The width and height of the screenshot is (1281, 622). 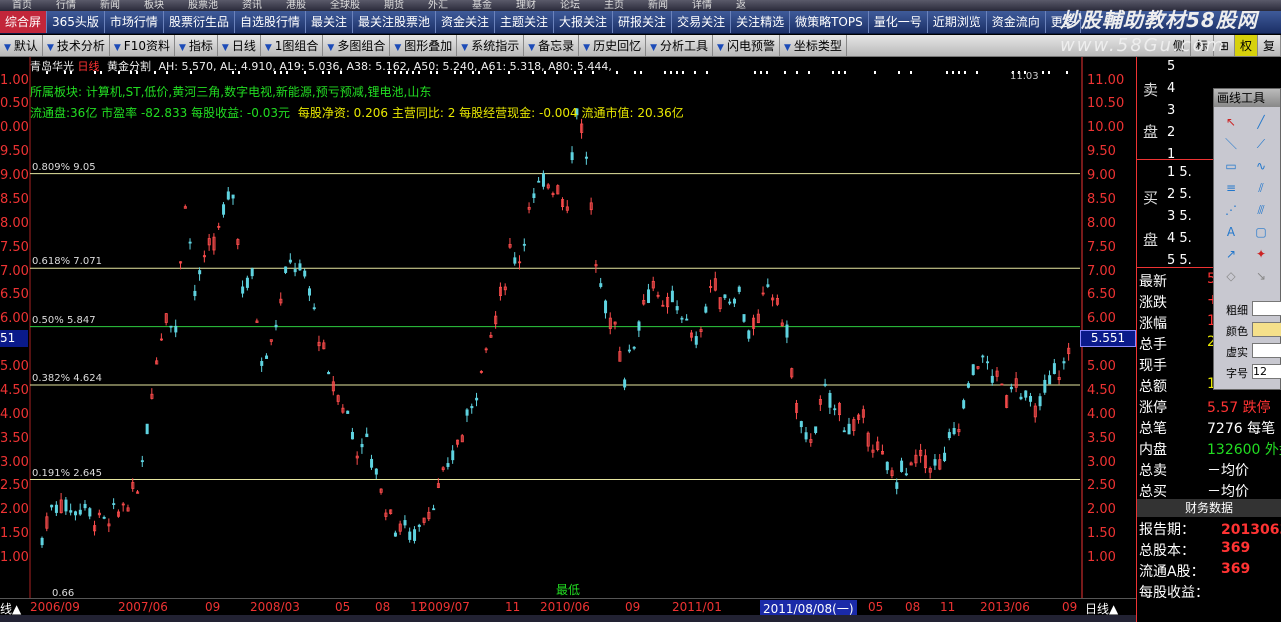 What do you see at coordinates (1231, 166) in the screenshot?
I see `draw-tool-icon: ▭` at bounding box center [1231, 166].